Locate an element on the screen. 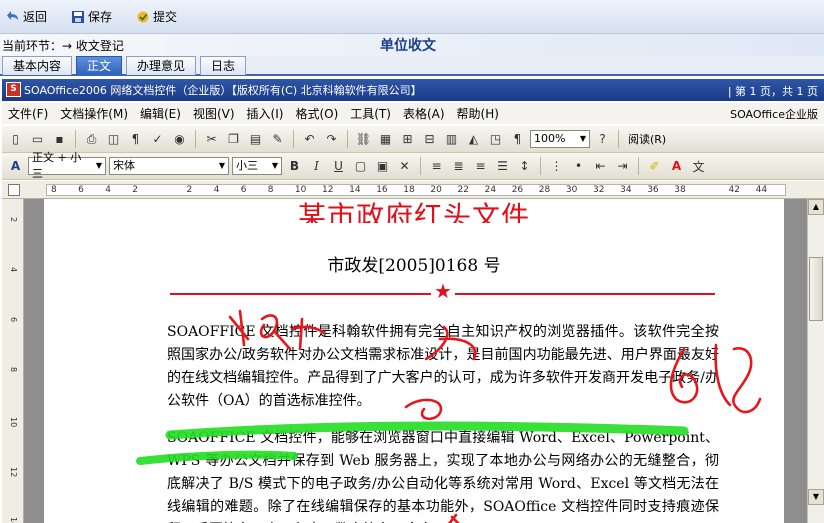  text-icon: ¶ is located at coordinates (135, 139).